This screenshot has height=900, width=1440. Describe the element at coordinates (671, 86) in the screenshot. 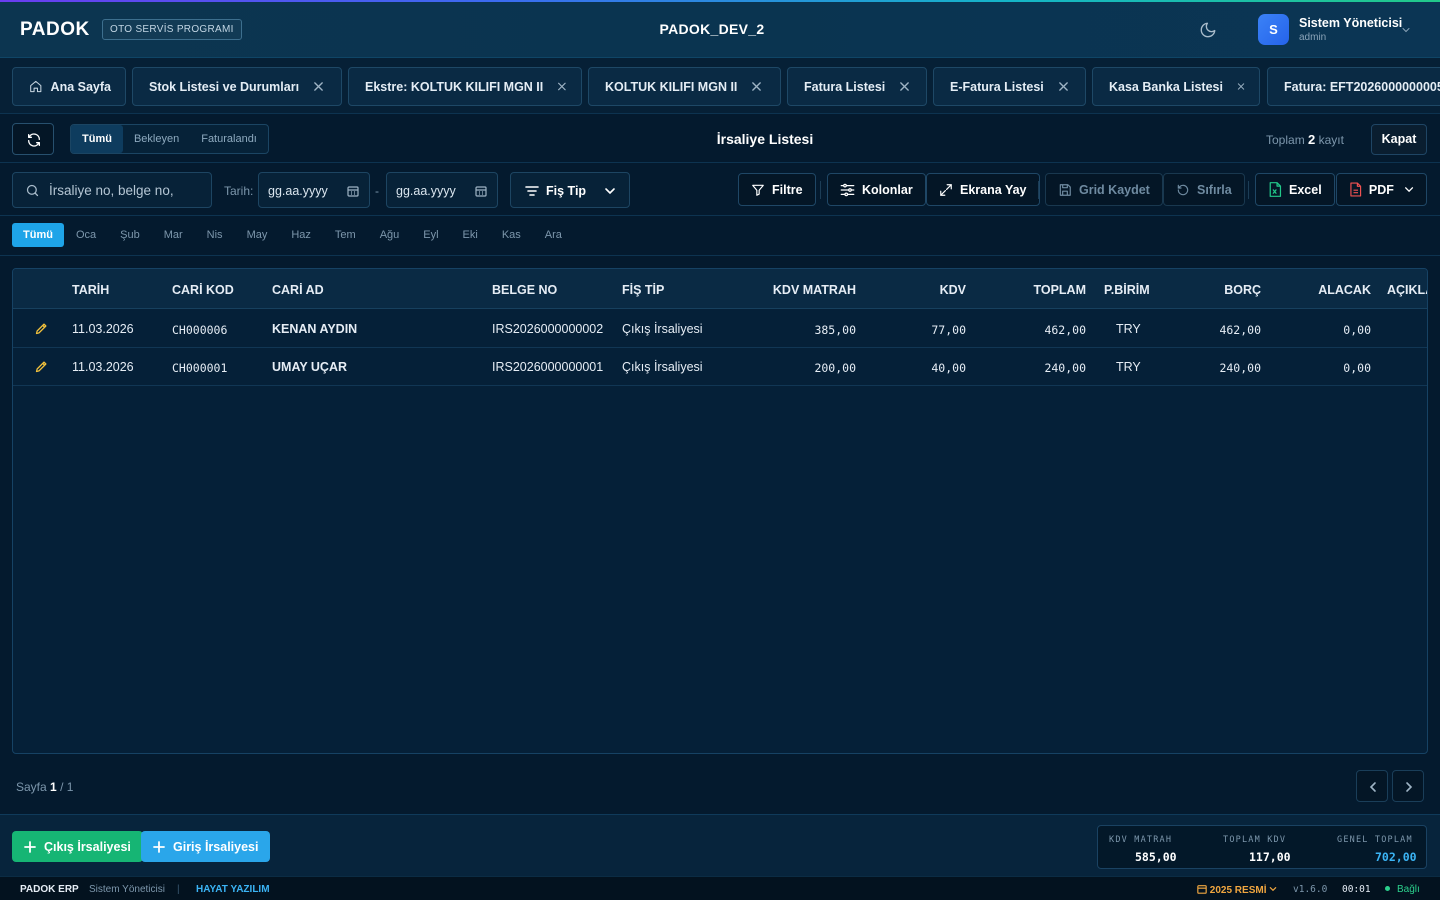

I see `tab-label: KOLTUK KILIFI MGN II` at that location.